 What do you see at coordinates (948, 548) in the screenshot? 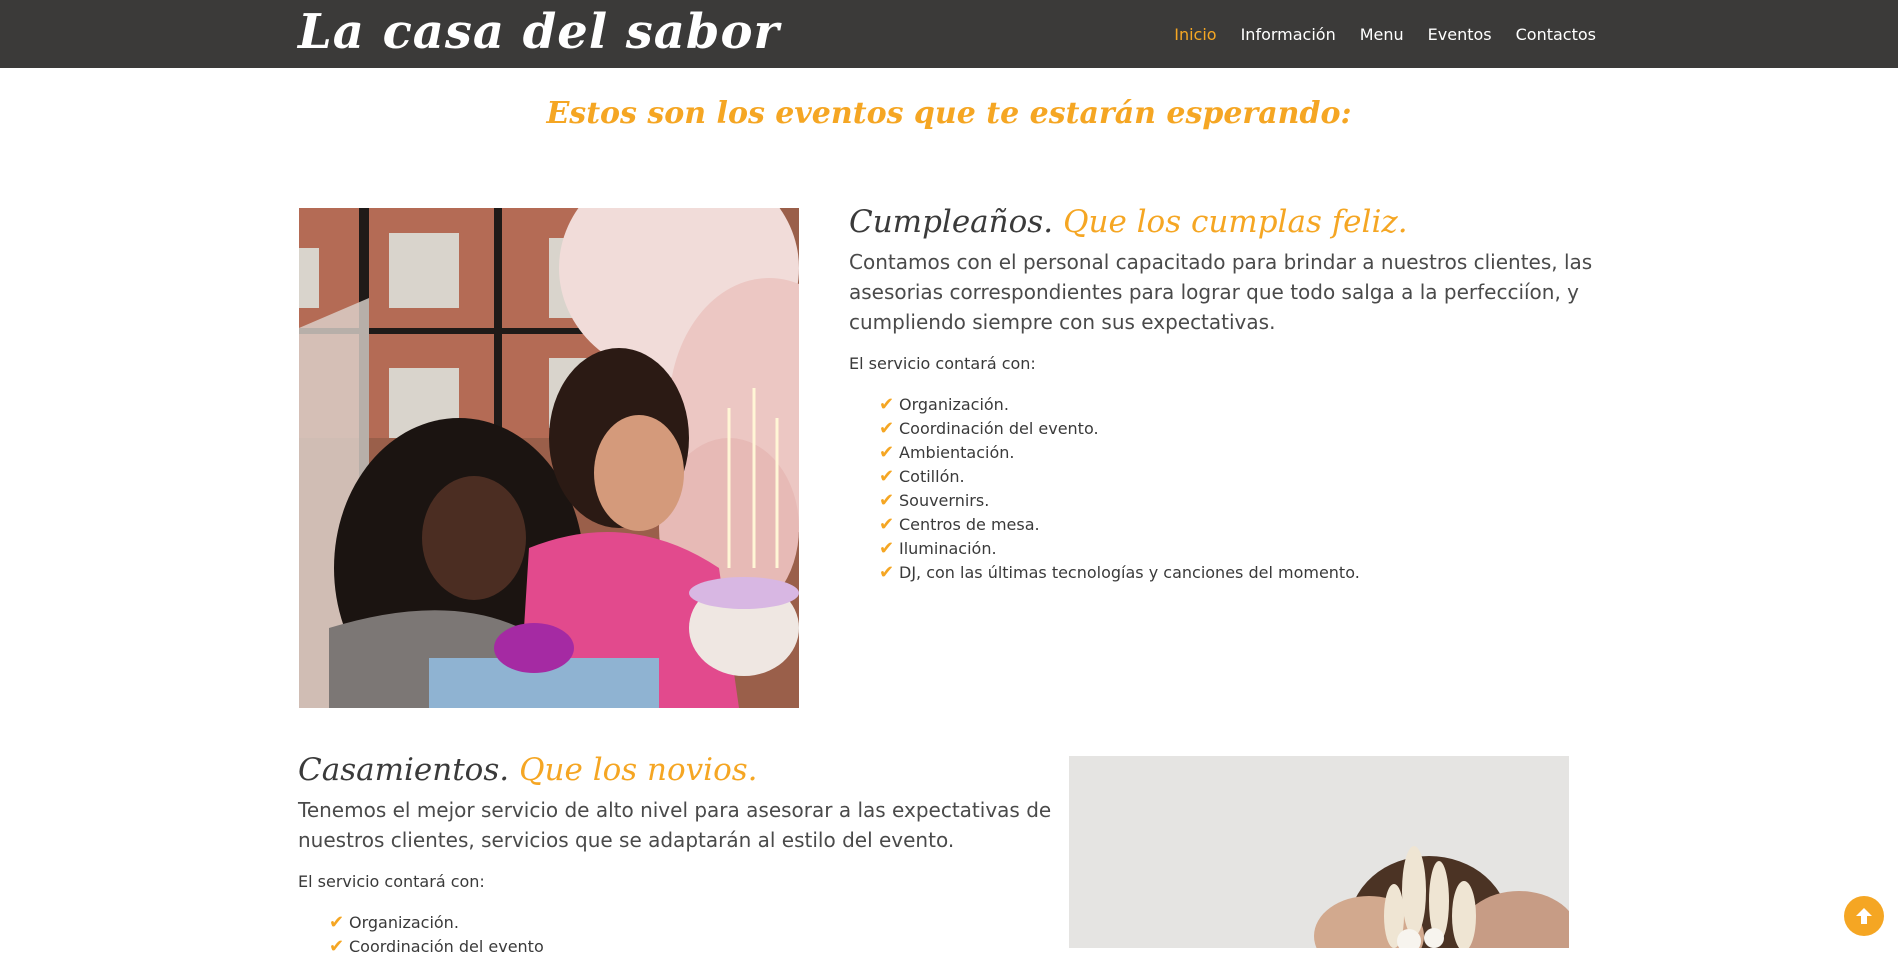
I see `feature-label: Iluminación.` at bounding box center [948, 548].